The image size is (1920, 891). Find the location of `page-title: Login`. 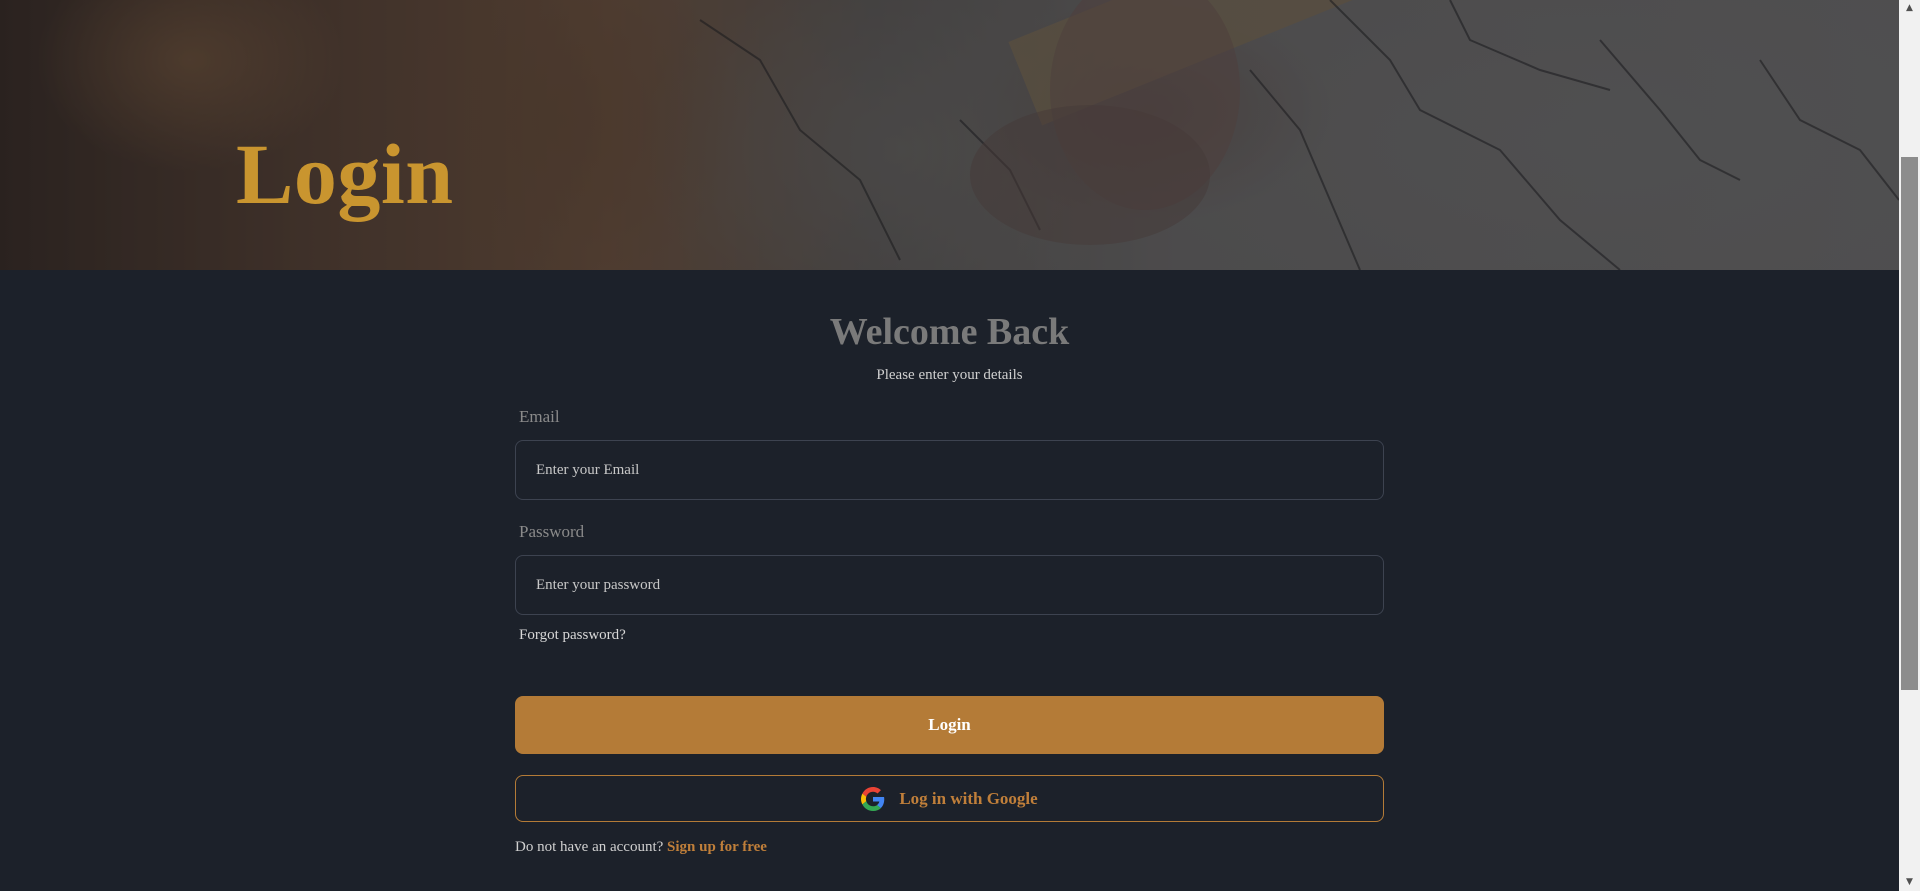

page-title: Login is located at coordinates (345, 174).